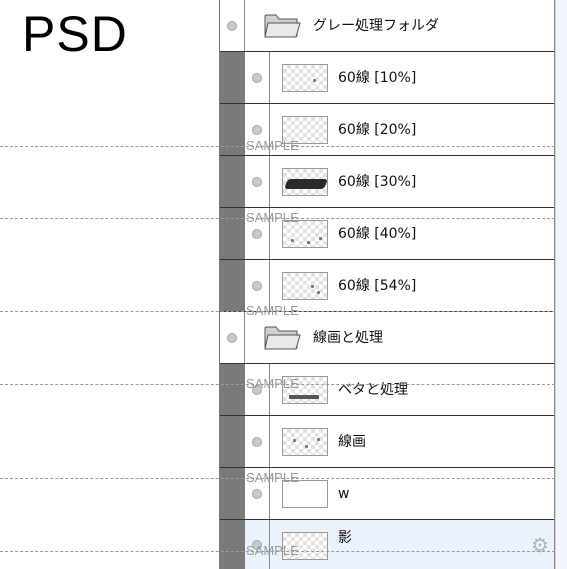 The height and width of the screenshot is (569, 567). What do you see at coordinates (344, 494) in the screenshot?
I see `layer-name: w` at bounding box center [344, 494].